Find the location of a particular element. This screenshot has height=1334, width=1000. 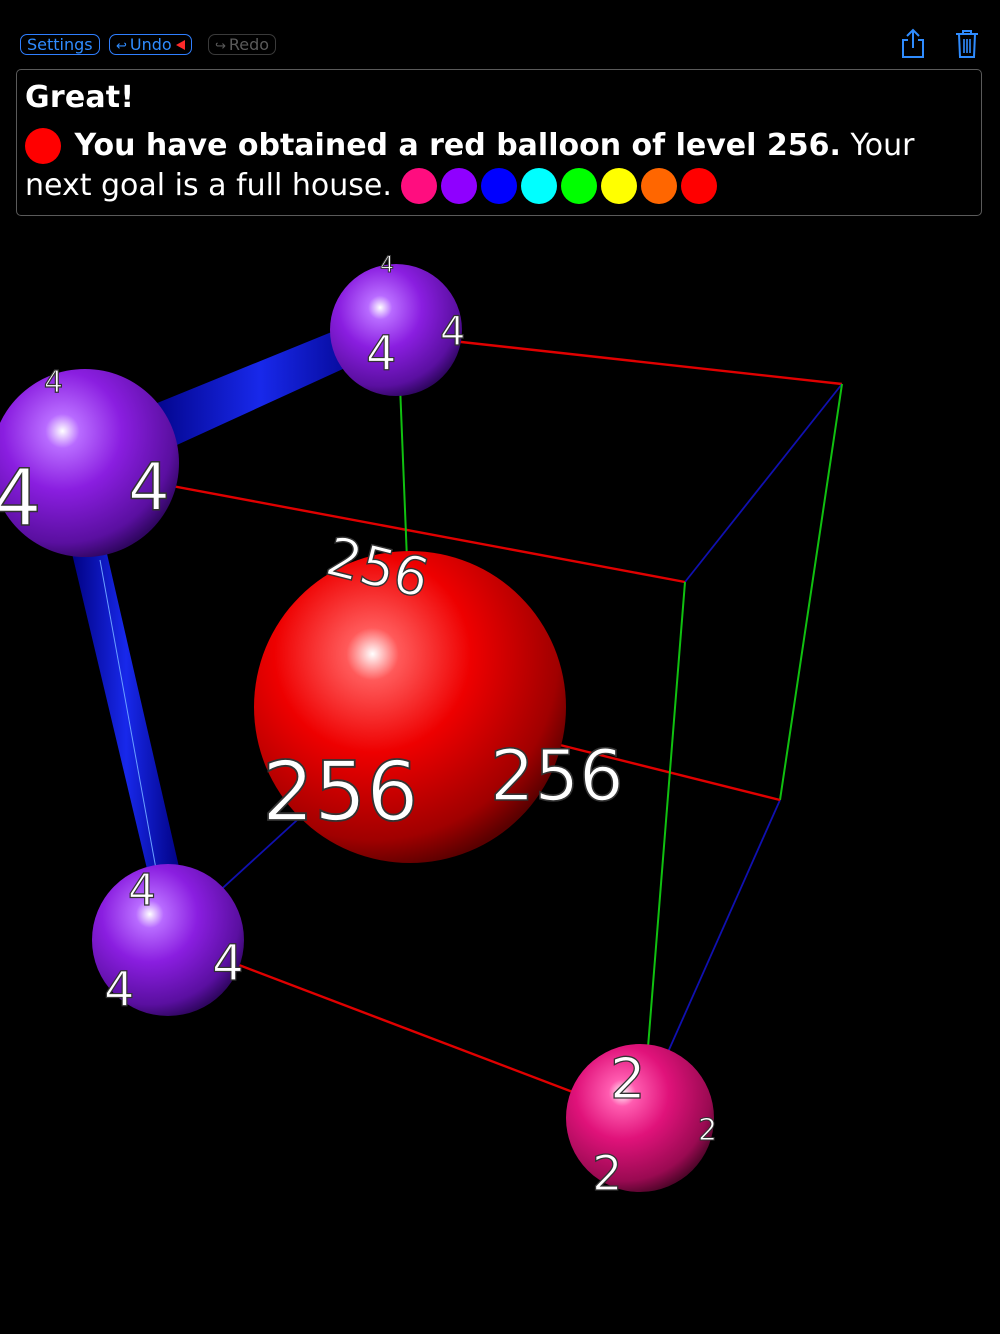

undo-label: Undo is located at coordinates (150, 44).